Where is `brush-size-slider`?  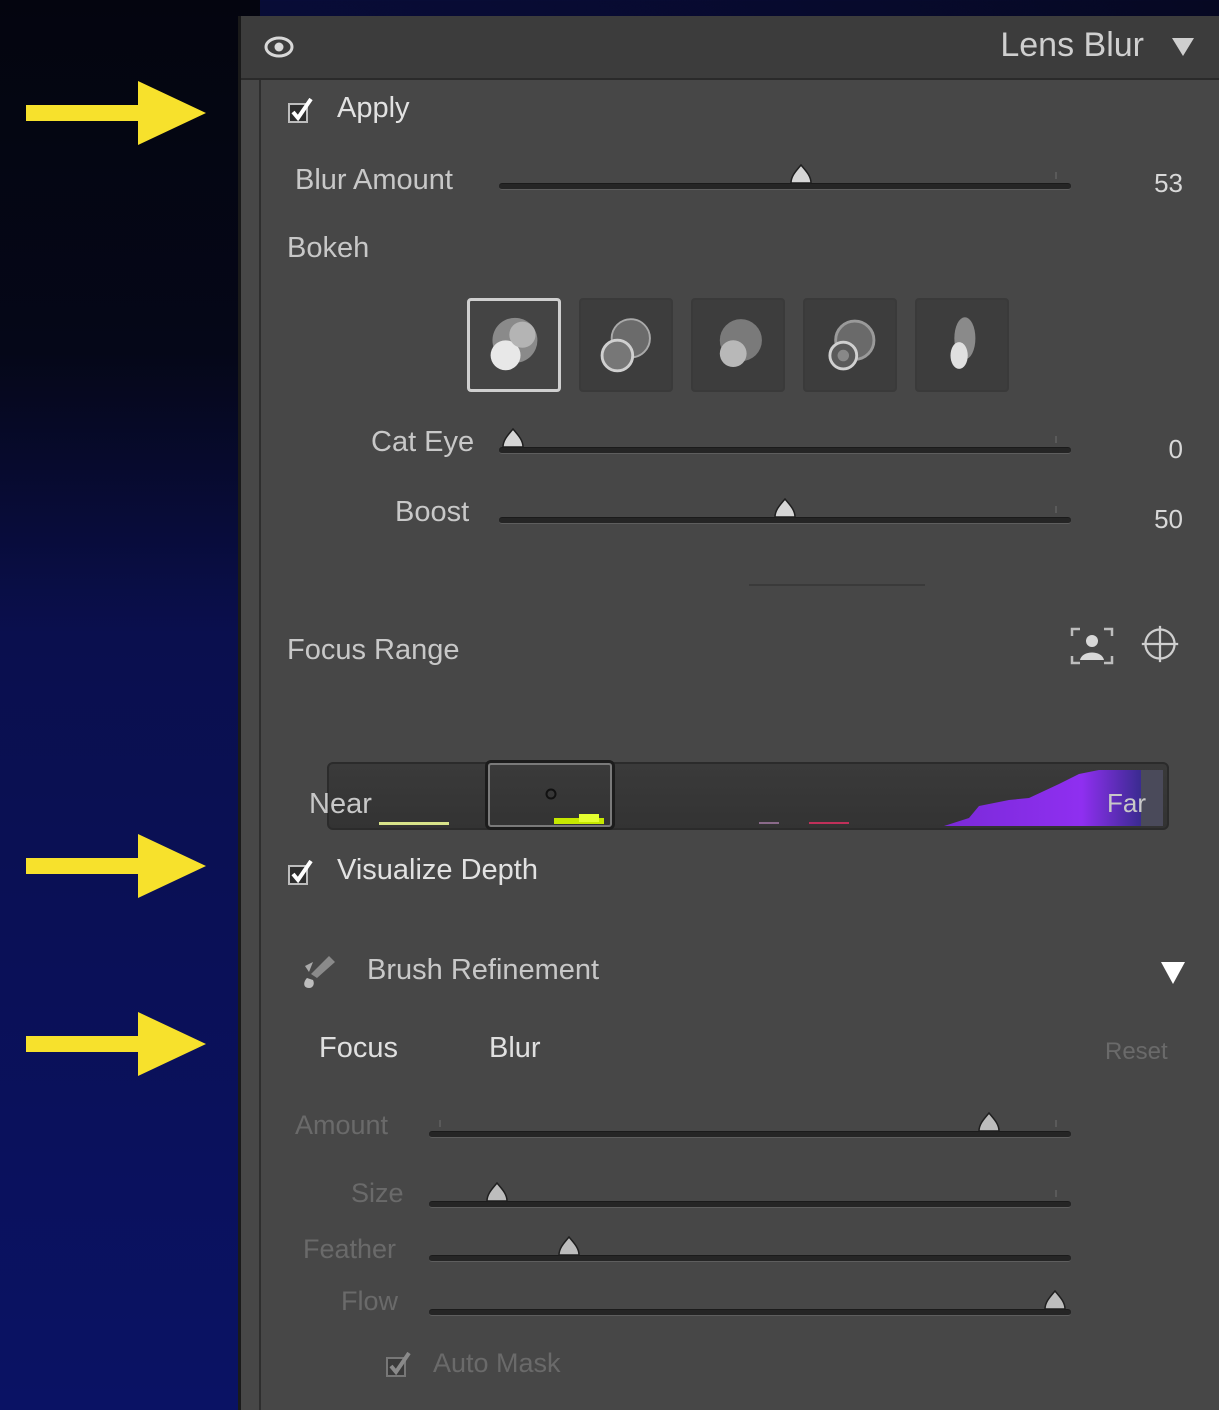
brush-size-slider is located at coordinates (750, 1197).